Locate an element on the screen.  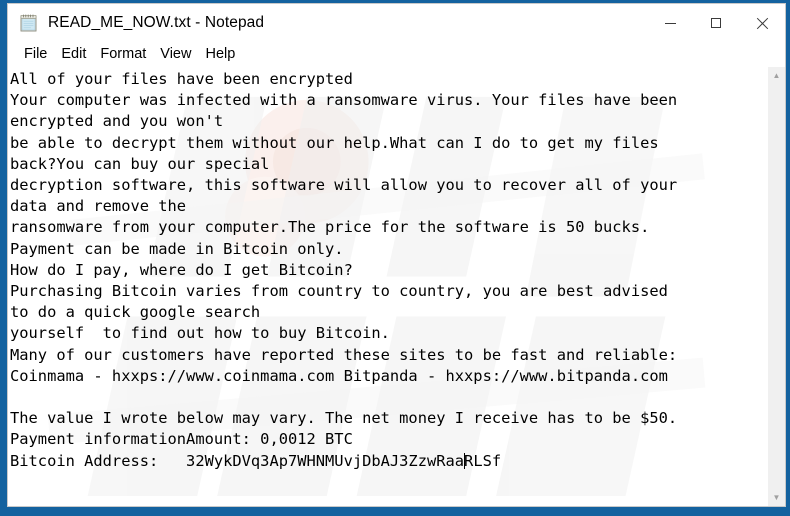
scrollbar-up-arrow-icon: ▲ is located at coordinates (776, 75).